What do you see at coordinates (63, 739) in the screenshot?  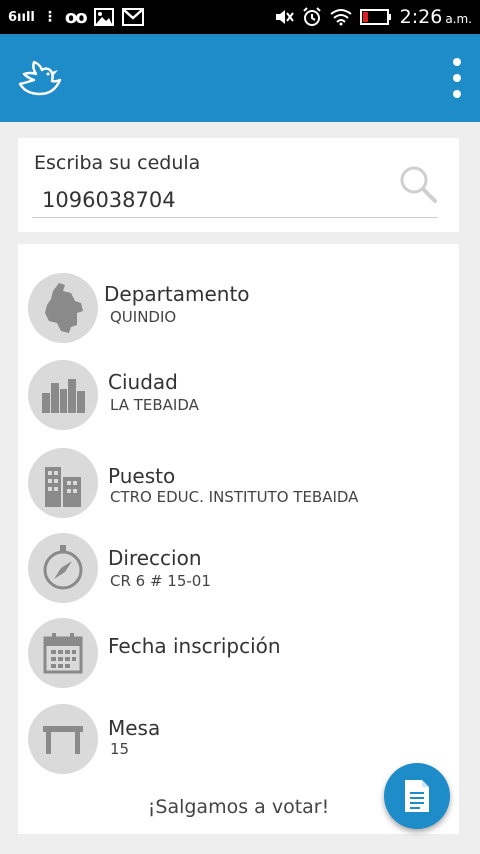 I see `table-icon` at bounding box center [63, 739].